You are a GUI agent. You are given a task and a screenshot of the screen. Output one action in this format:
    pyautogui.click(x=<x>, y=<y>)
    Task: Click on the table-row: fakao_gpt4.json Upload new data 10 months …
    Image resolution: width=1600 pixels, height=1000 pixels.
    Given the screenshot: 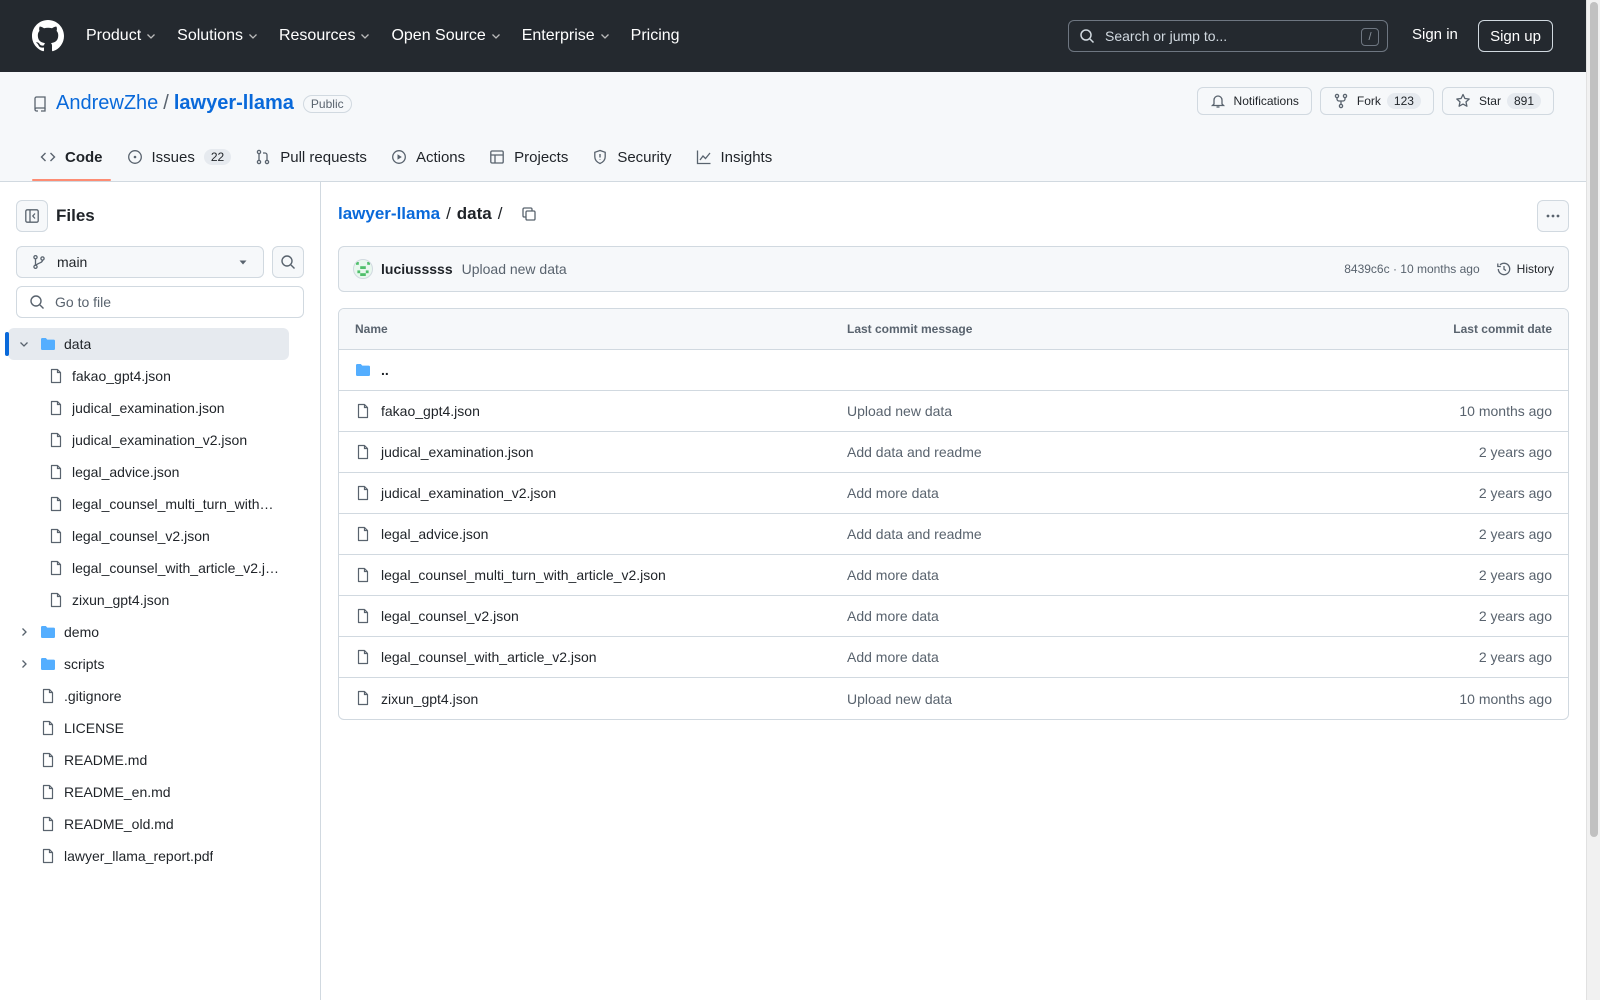 What is the action you would take?
    pyautogui.click(x=953, y=411)
    